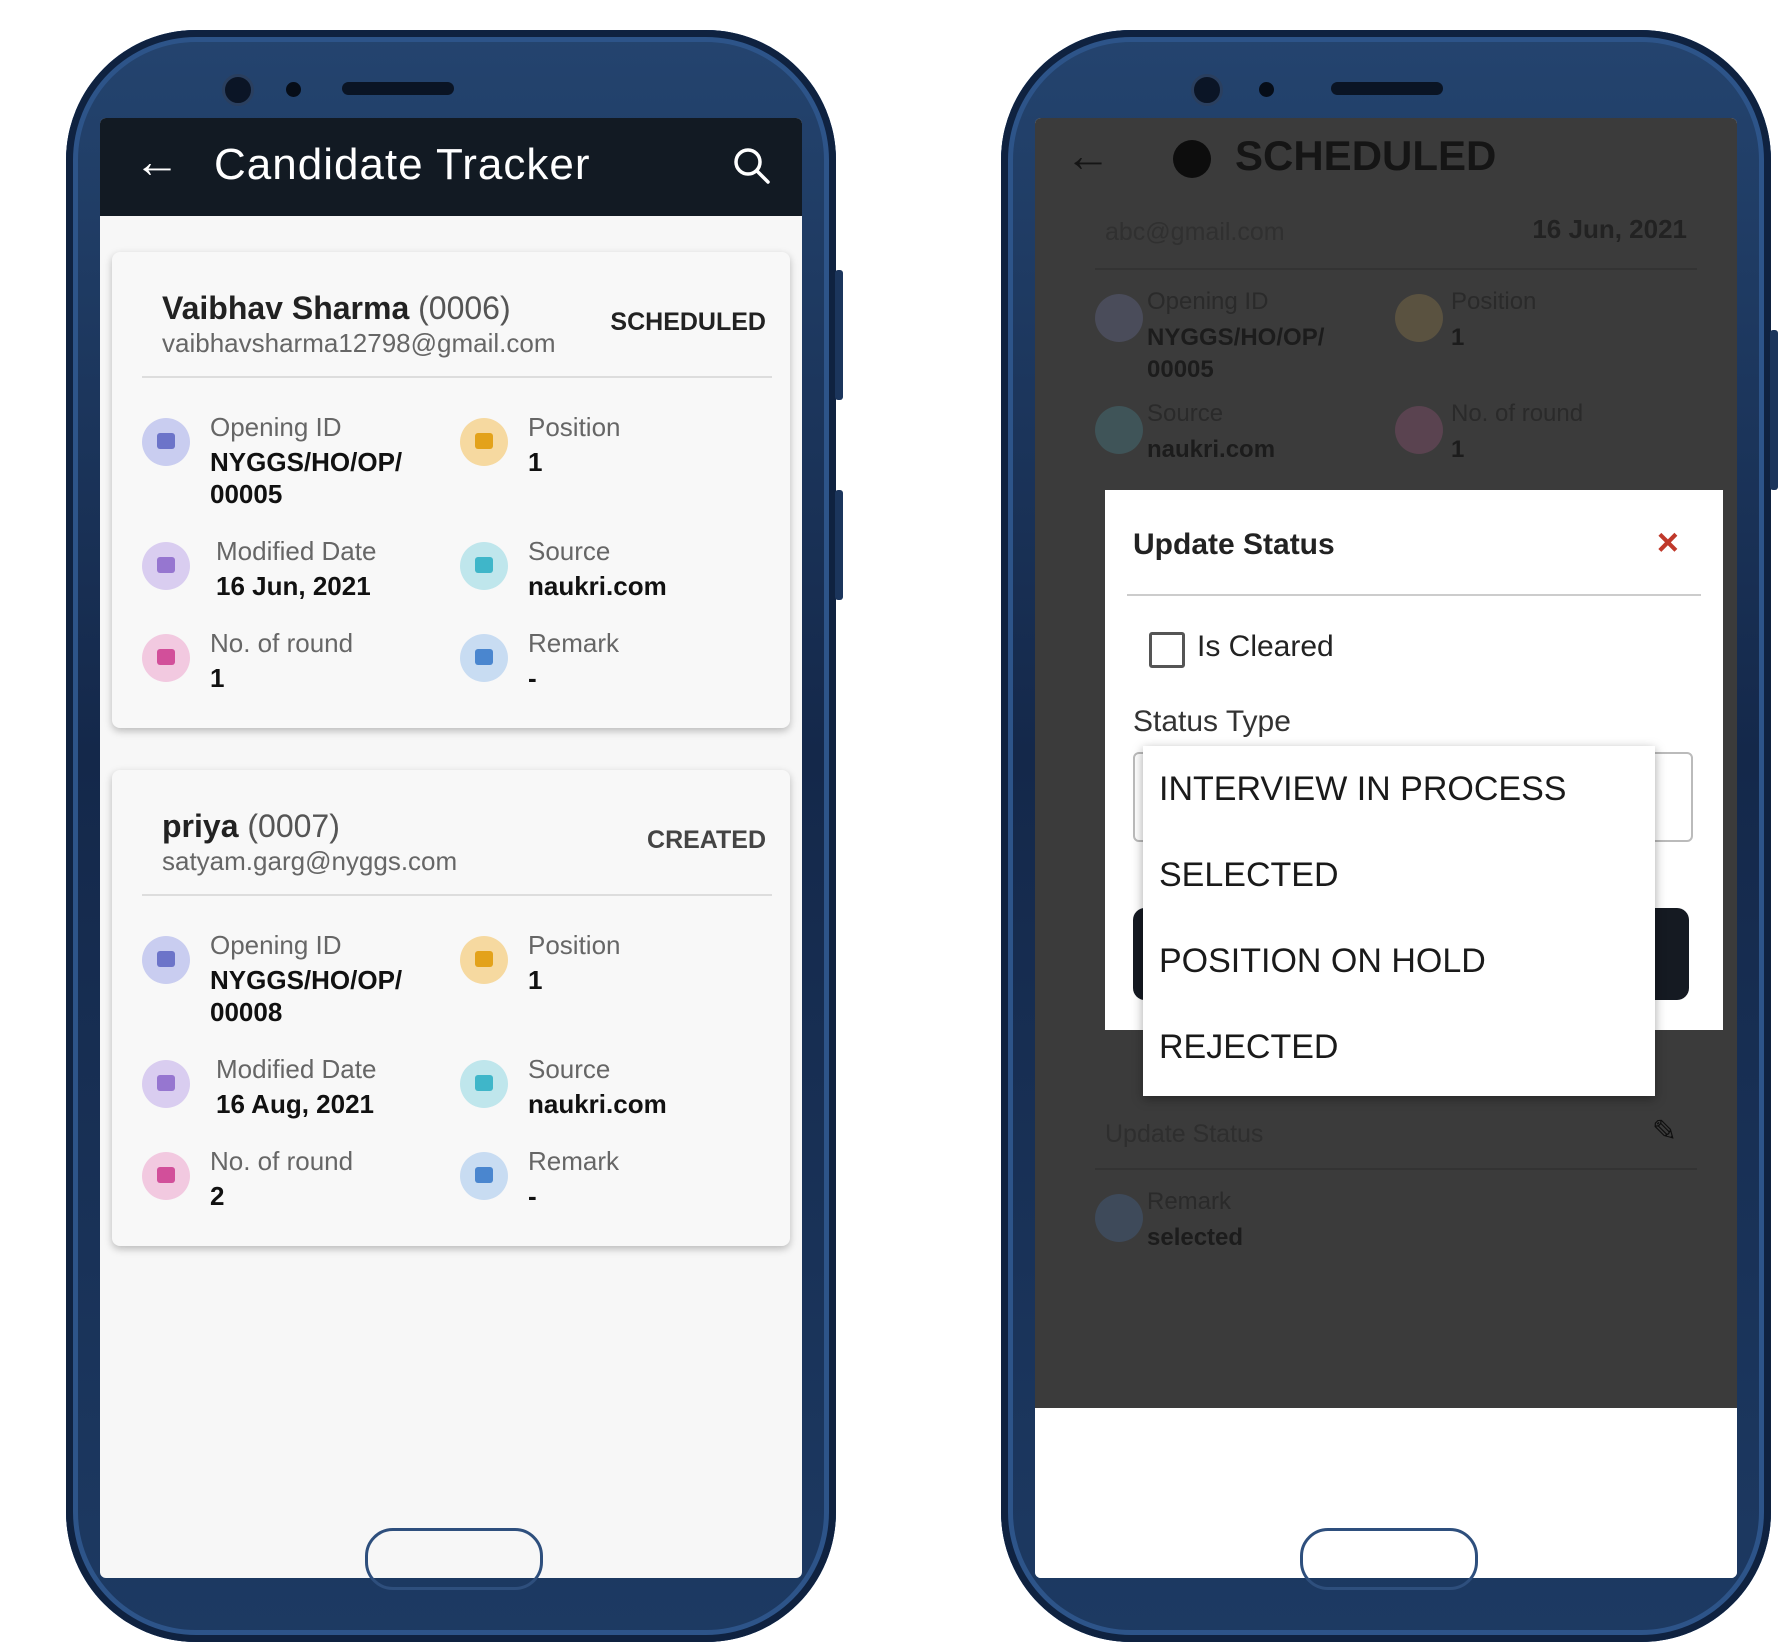 The height and width of the screenshot is (1642, 1790). What do you see at coordinates (464, 308) in the screenshot?
I see `candidate-id: (0006)` at bounding box center [464, 308].